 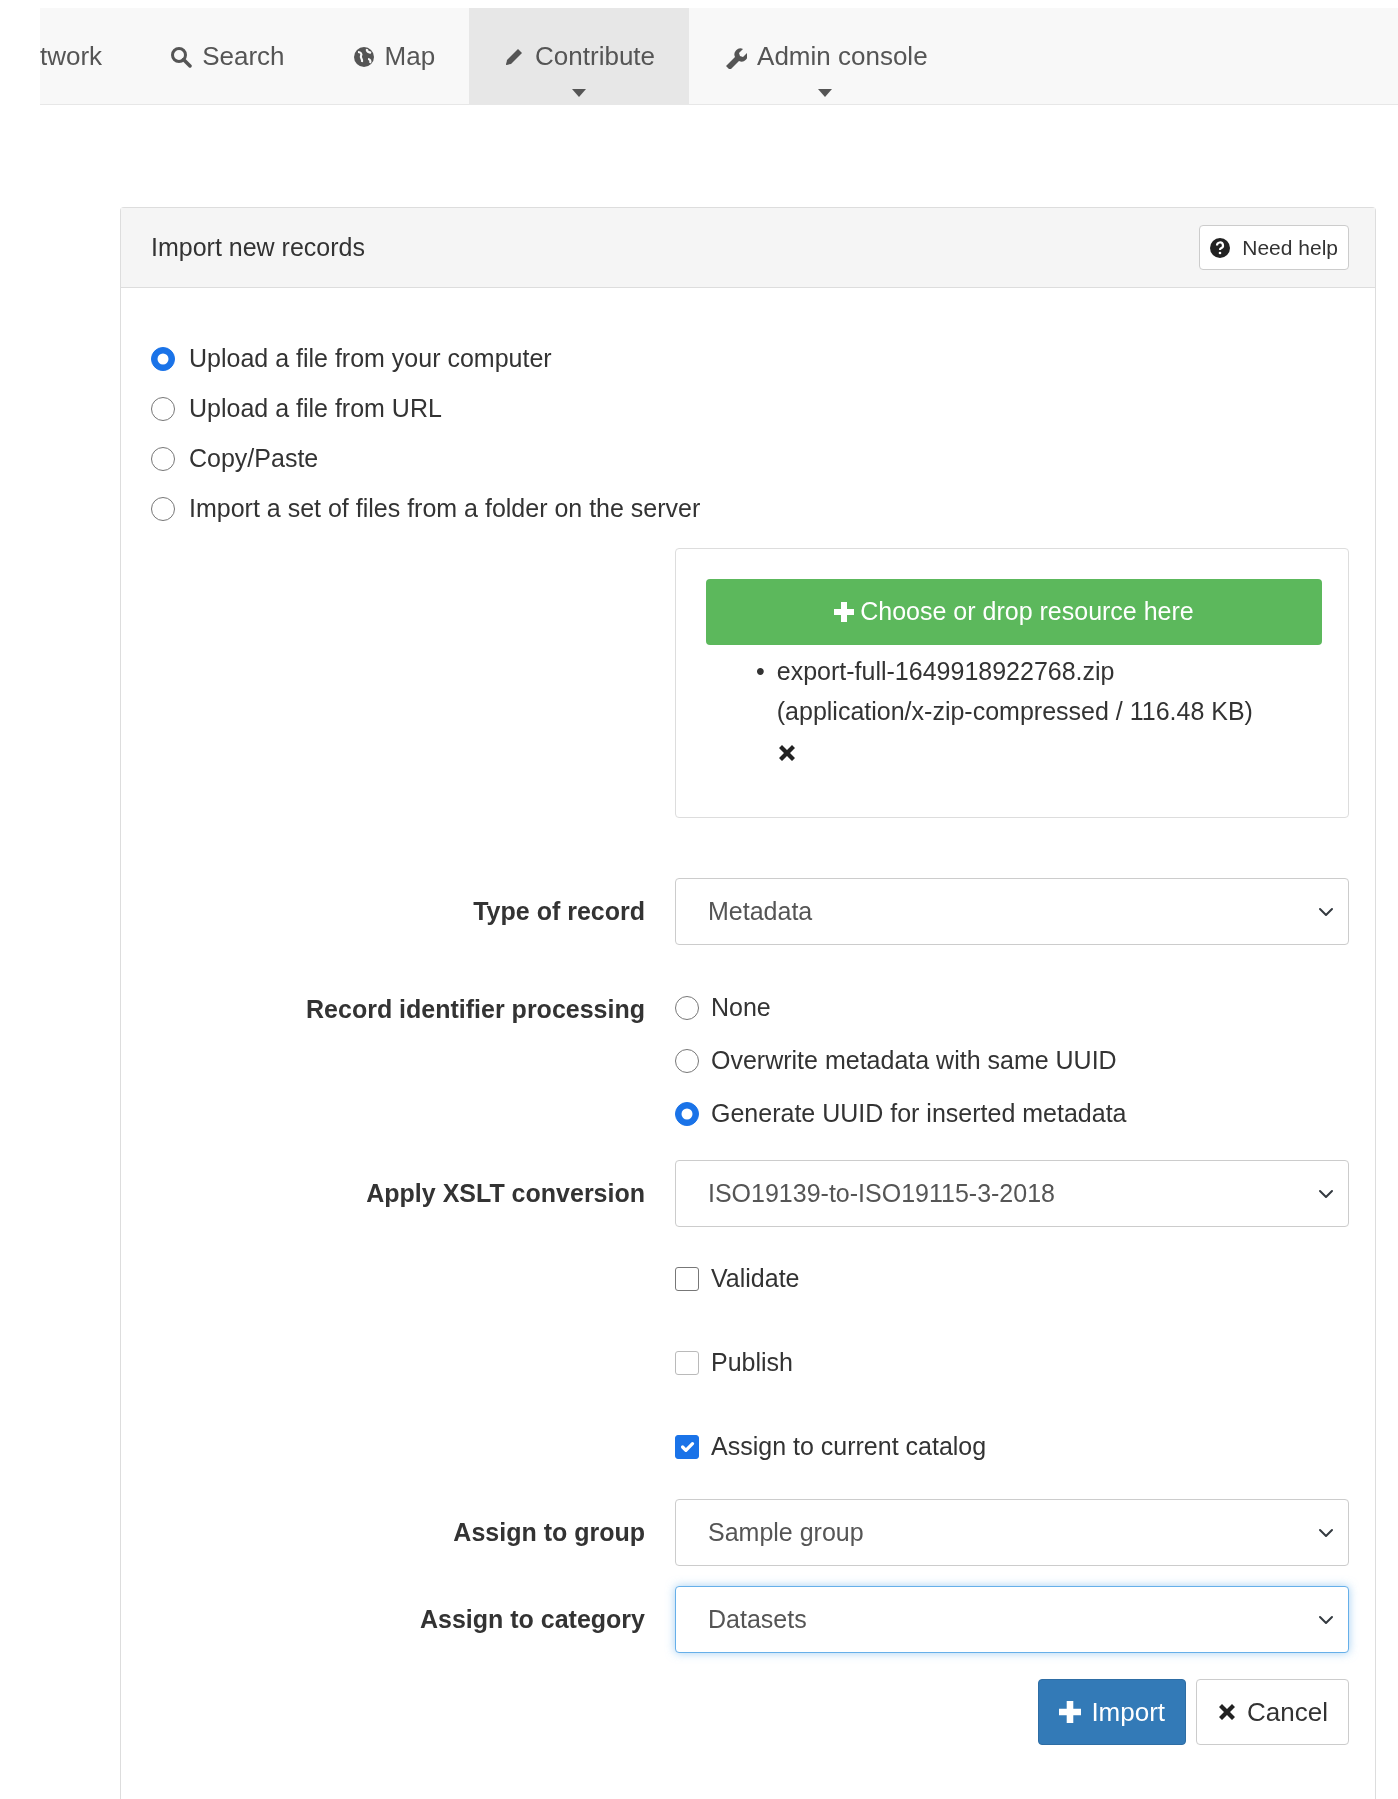 What do you see at coordinates (1014, 711) in the screenshot?
I see `file-details: (application/x-zip-compressed / 116.48 KB)` at bounding box center [1014, 711].